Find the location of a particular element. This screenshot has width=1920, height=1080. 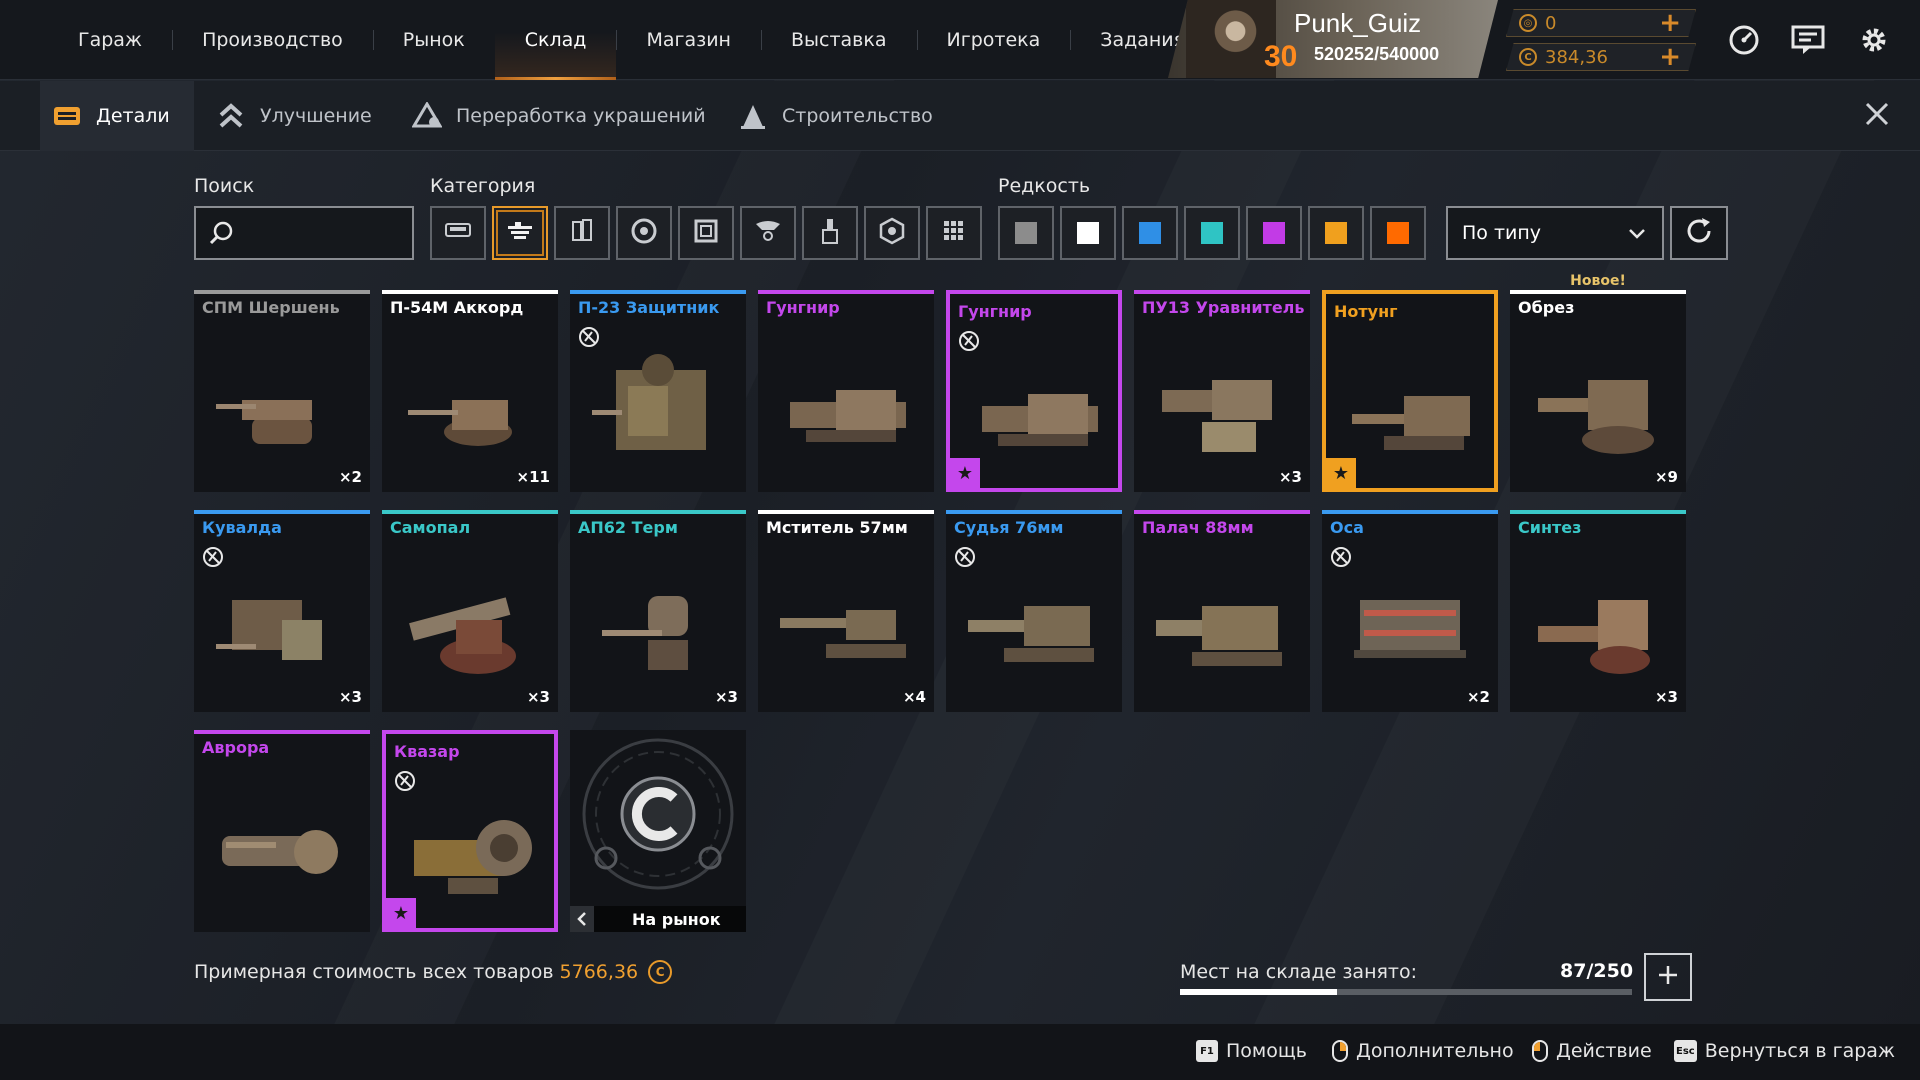

left-mouse-icon is located at coordinates (1540, 1051).